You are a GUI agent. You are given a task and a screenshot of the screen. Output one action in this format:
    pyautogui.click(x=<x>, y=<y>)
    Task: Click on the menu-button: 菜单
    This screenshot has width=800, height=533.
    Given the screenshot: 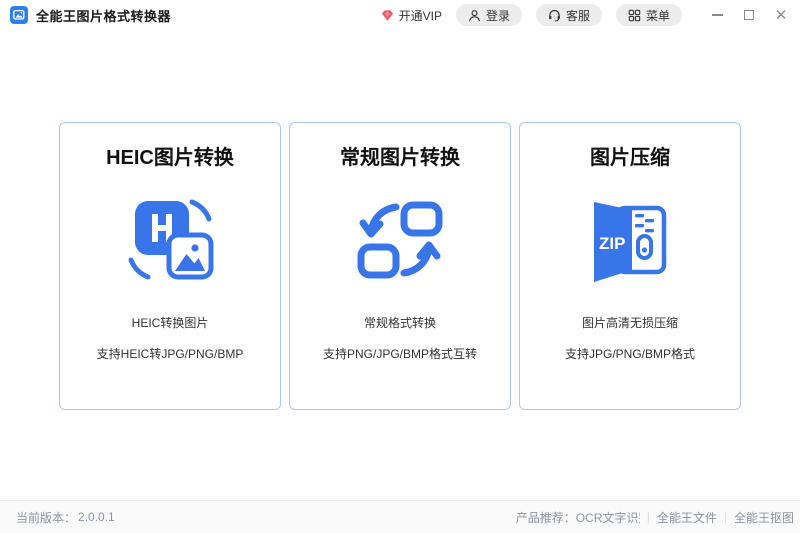 What is the action you would take?
    pyautogui.click(x=648, y=15)
    